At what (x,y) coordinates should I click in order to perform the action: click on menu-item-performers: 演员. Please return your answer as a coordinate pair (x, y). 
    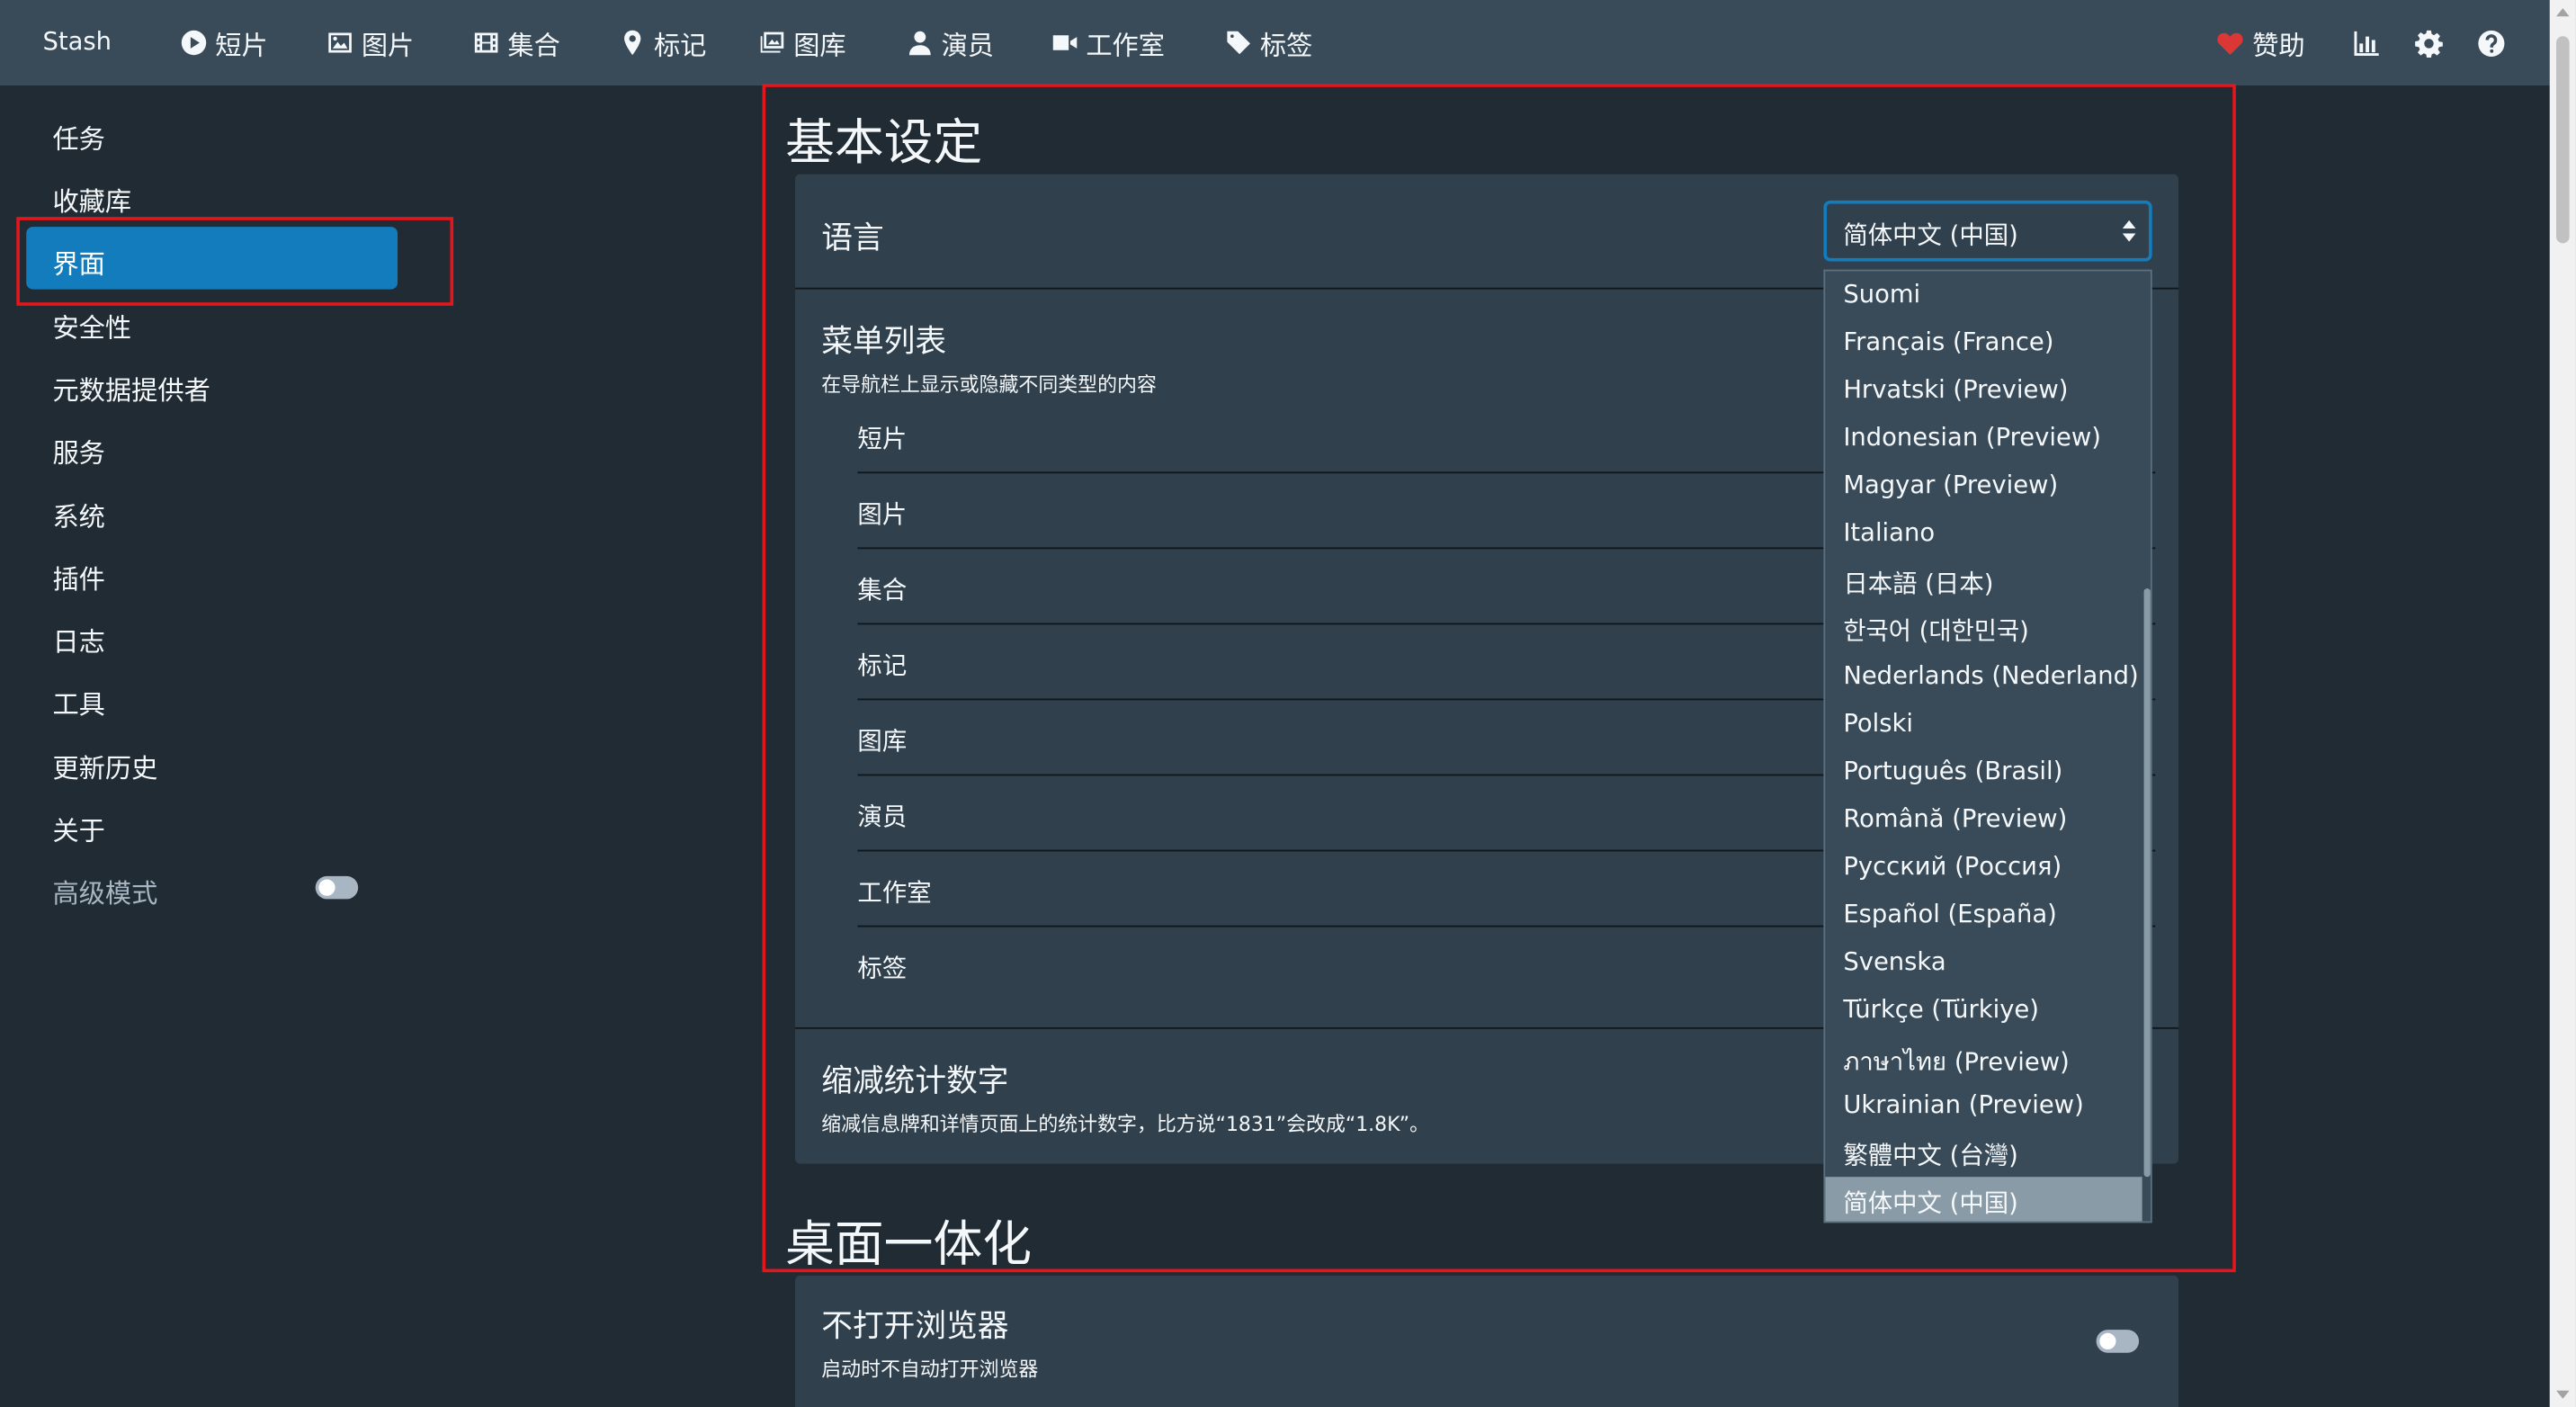
    Looking at the image, I should click on (882, 817).